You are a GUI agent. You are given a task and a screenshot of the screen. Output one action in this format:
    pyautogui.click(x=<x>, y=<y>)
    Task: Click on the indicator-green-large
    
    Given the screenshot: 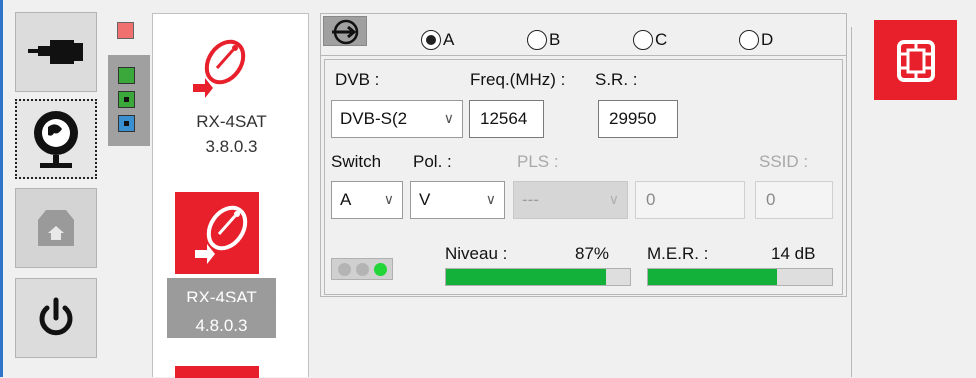 What is the action you would take?
    pyautogui.click(x=126, y=75)
    